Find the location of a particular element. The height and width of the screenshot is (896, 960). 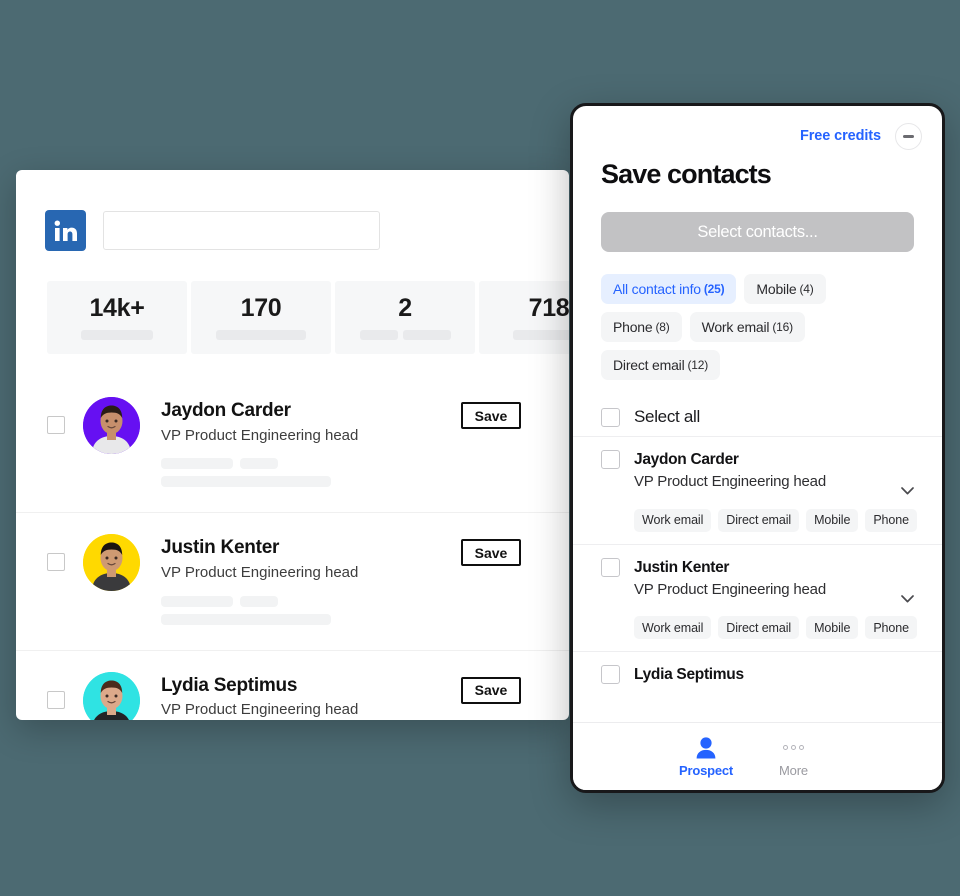

nav-item-prospect: Prospect is located at coordinates (706, 757).